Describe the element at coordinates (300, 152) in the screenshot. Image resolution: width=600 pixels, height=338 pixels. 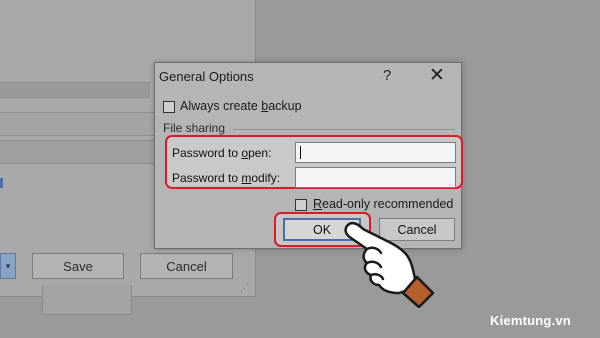
I see `text-caret` at that location.